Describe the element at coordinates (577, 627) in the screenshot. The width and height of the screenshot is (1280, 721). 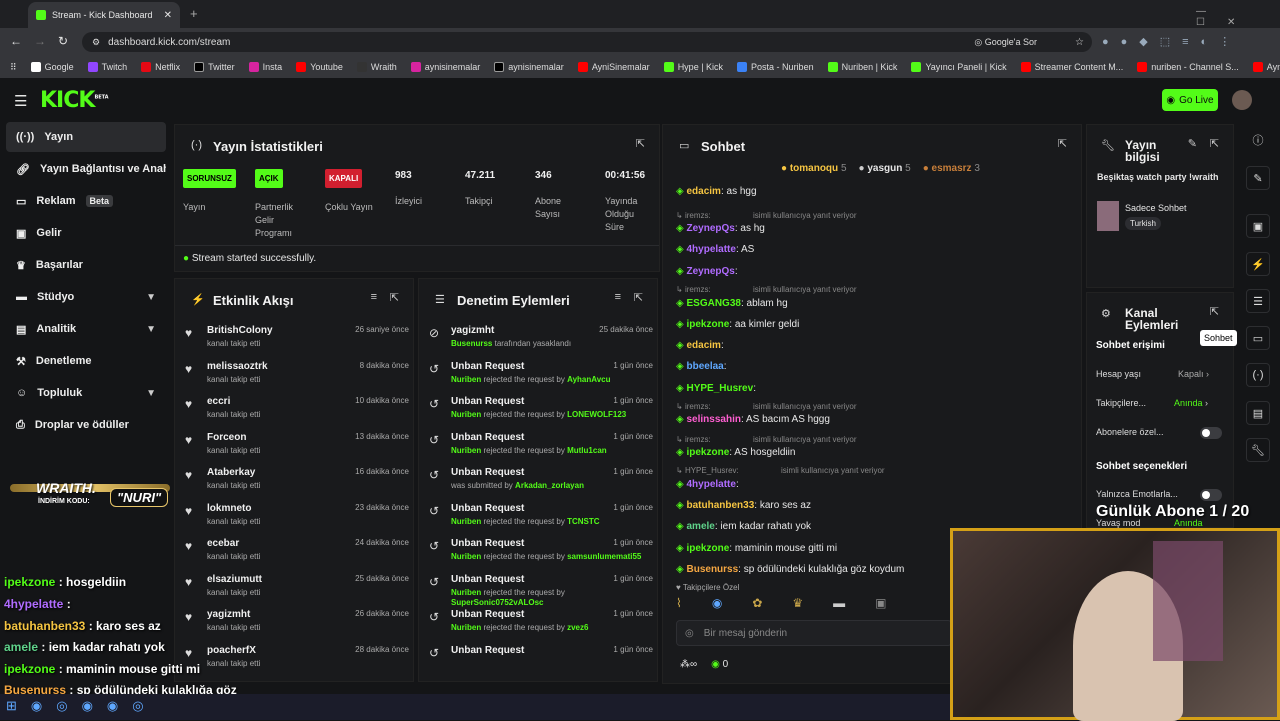
I see `mod-target: zvez6` at that location.